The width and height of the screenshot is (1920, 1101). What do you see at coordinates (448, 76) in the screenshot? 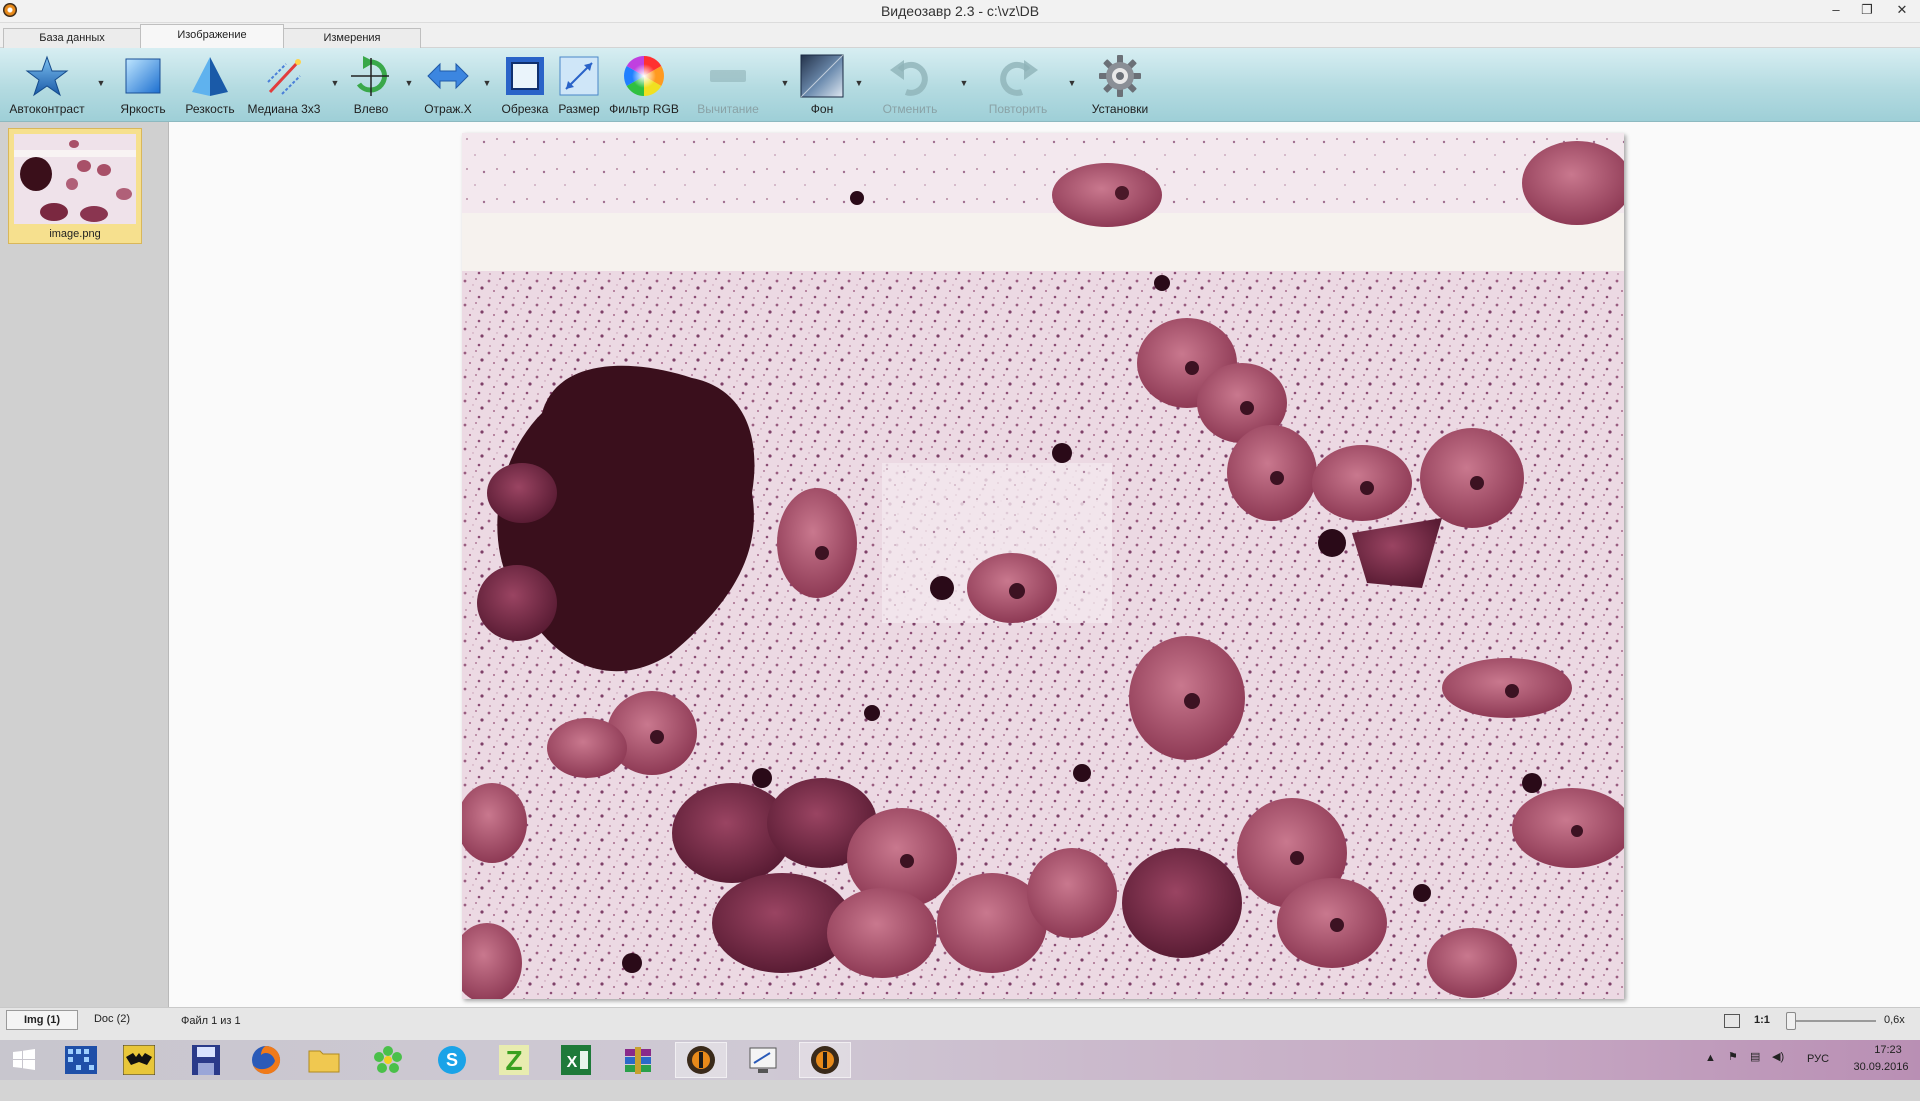
I see `mirror-arrows-icon` at bounding box center [448, 76].